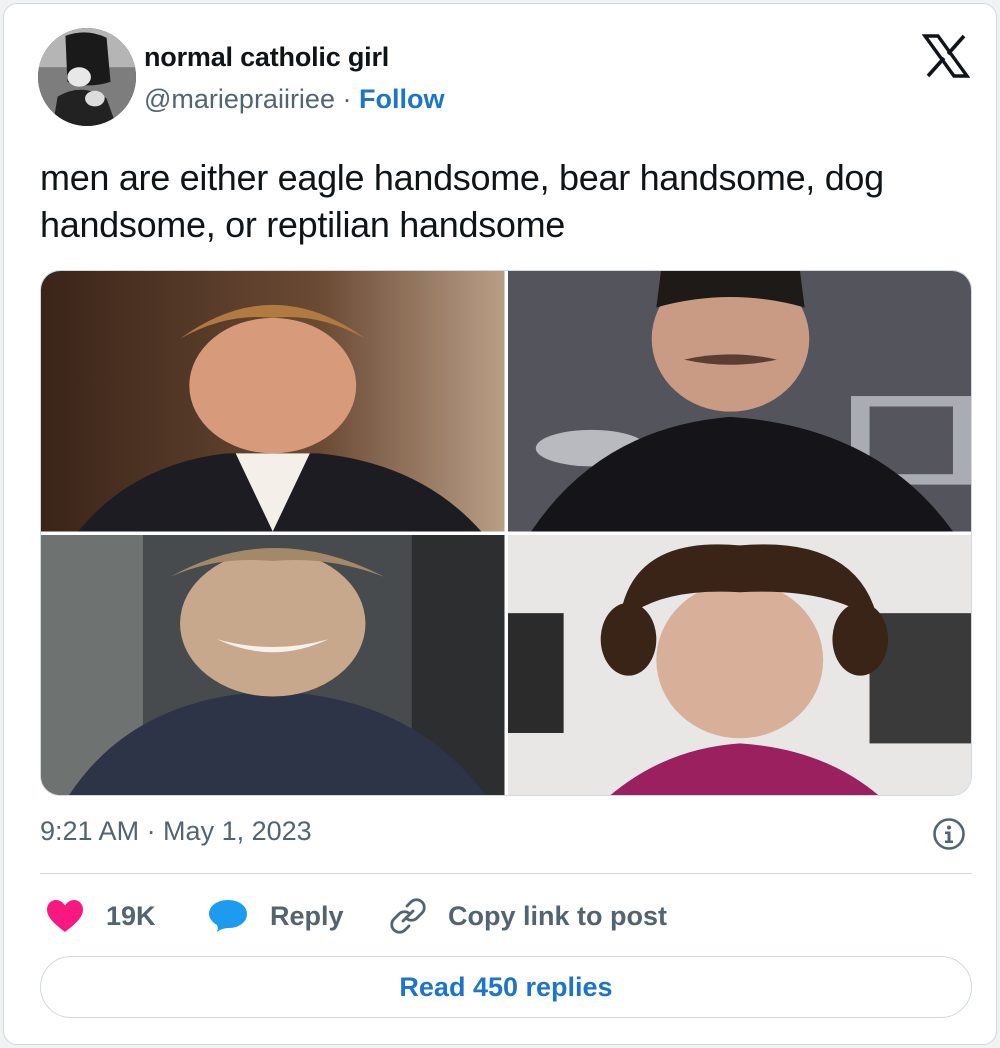 This screenshot has width=1000, height=1048. What do you see at coordinates (228, 916) in the screenshot?
I see `speech-bubble-icon` at bounding box center [228, 916].